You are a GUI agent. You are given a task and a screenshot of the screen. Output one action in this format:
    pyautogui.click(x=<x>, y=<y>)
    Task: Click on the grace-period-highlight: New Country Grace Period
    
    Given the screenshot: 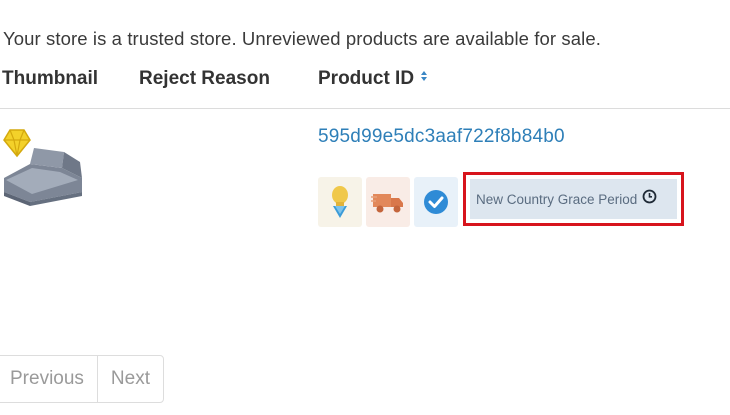 What is the action you would take?
    pyautogui.click(x=573, y=199)
    